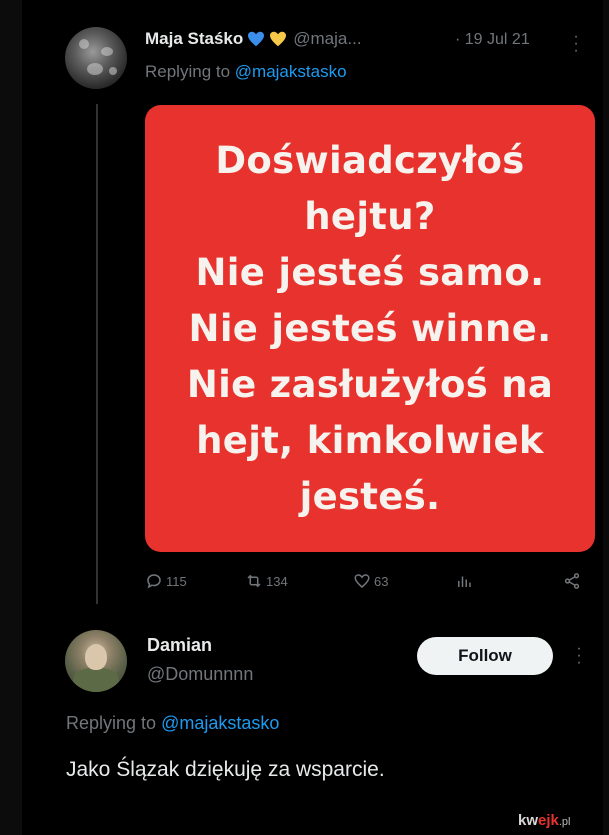 The width and height of the screenshot is (609, 835). Describe the element at coordinates (370, 496) in the screenshot. I see `image-text-line: jesteś.` at that location.